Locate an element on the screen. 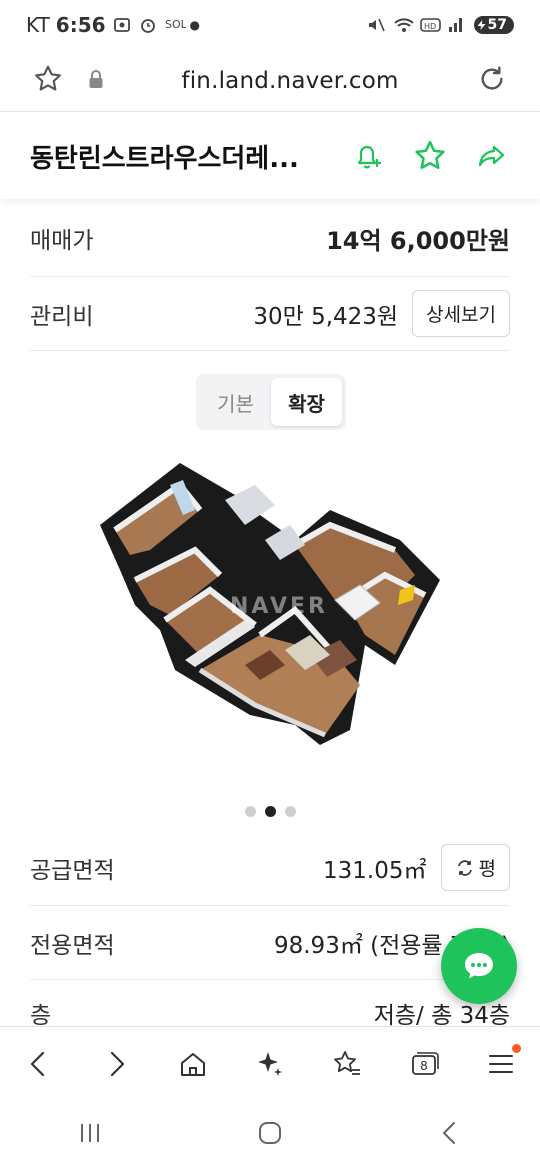  star-list-icon is located at coordinates (347, 1062).